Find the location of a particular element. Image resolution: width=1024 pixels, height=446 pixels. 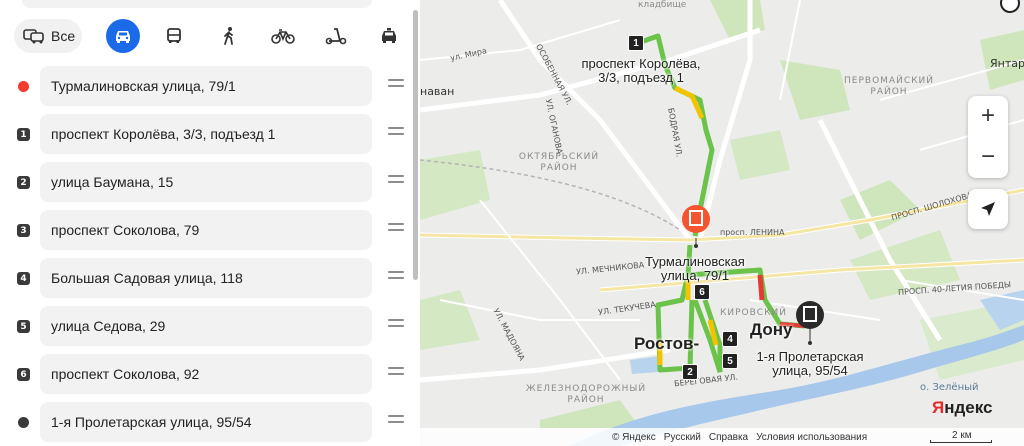

route-point-2: 2 улица Баумана, 15 is located at coordinates (205, 182).